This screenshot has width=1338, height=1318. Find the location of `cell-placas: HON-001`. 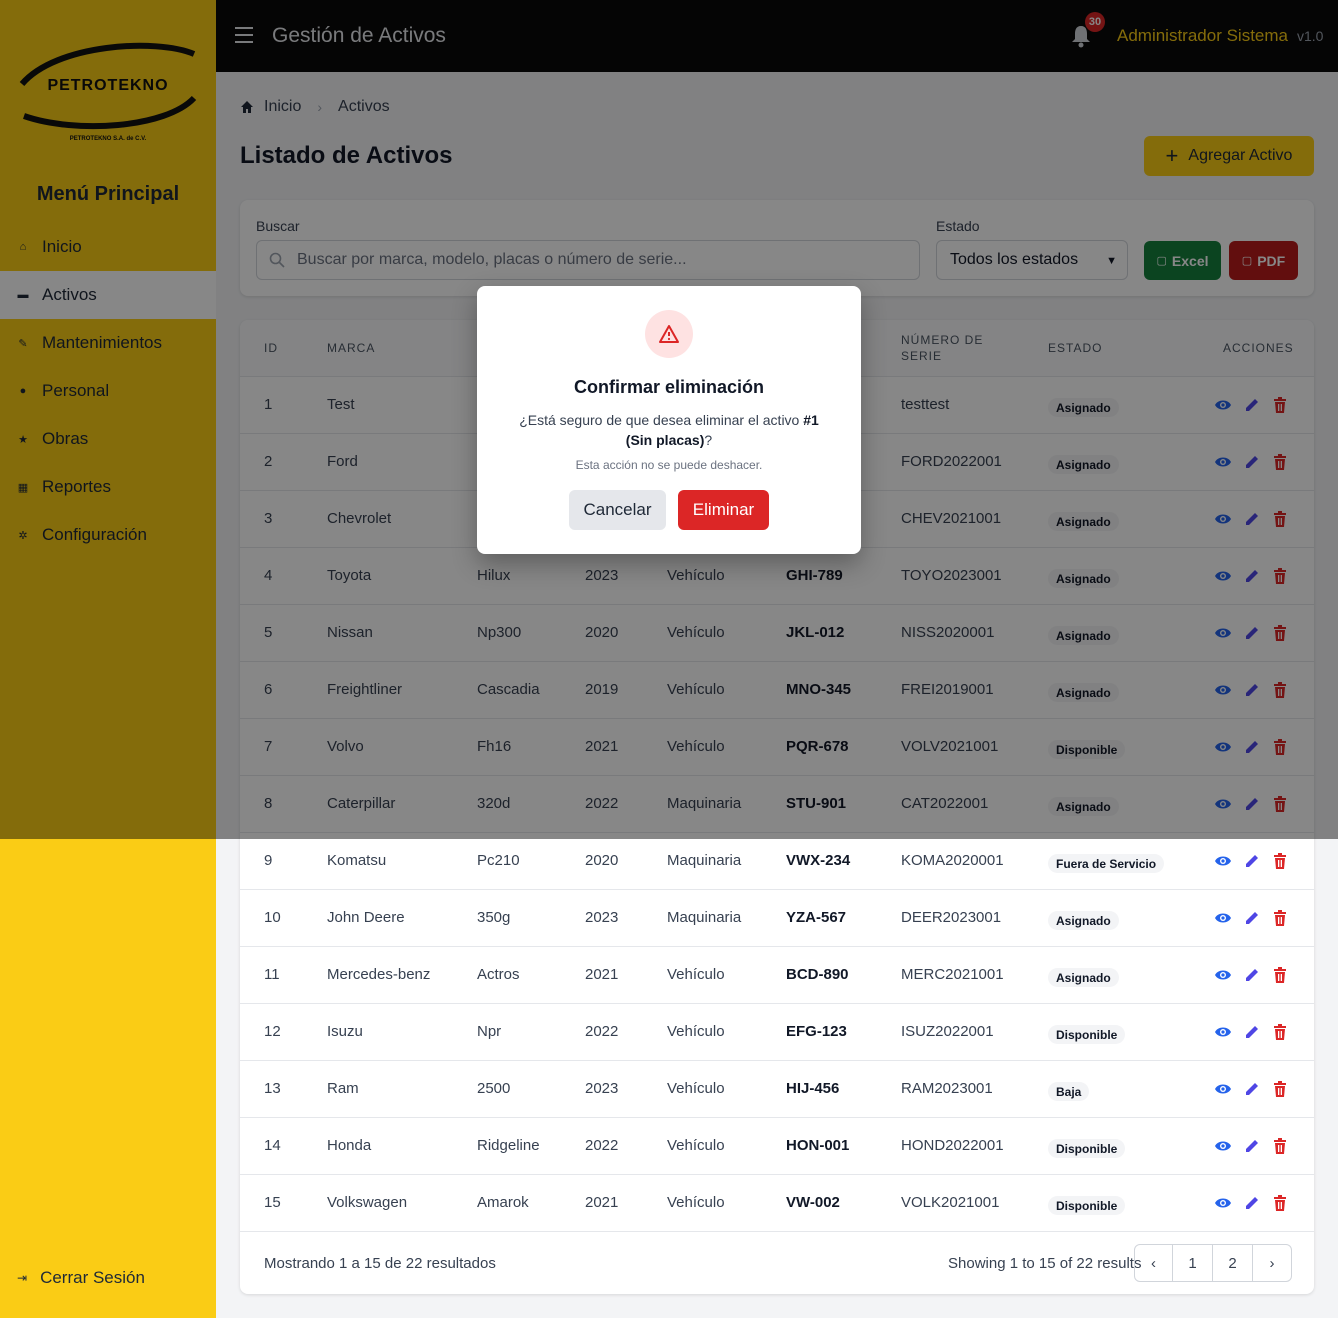

cell-placas: HON-001 is located at coordinates (818, 1145).